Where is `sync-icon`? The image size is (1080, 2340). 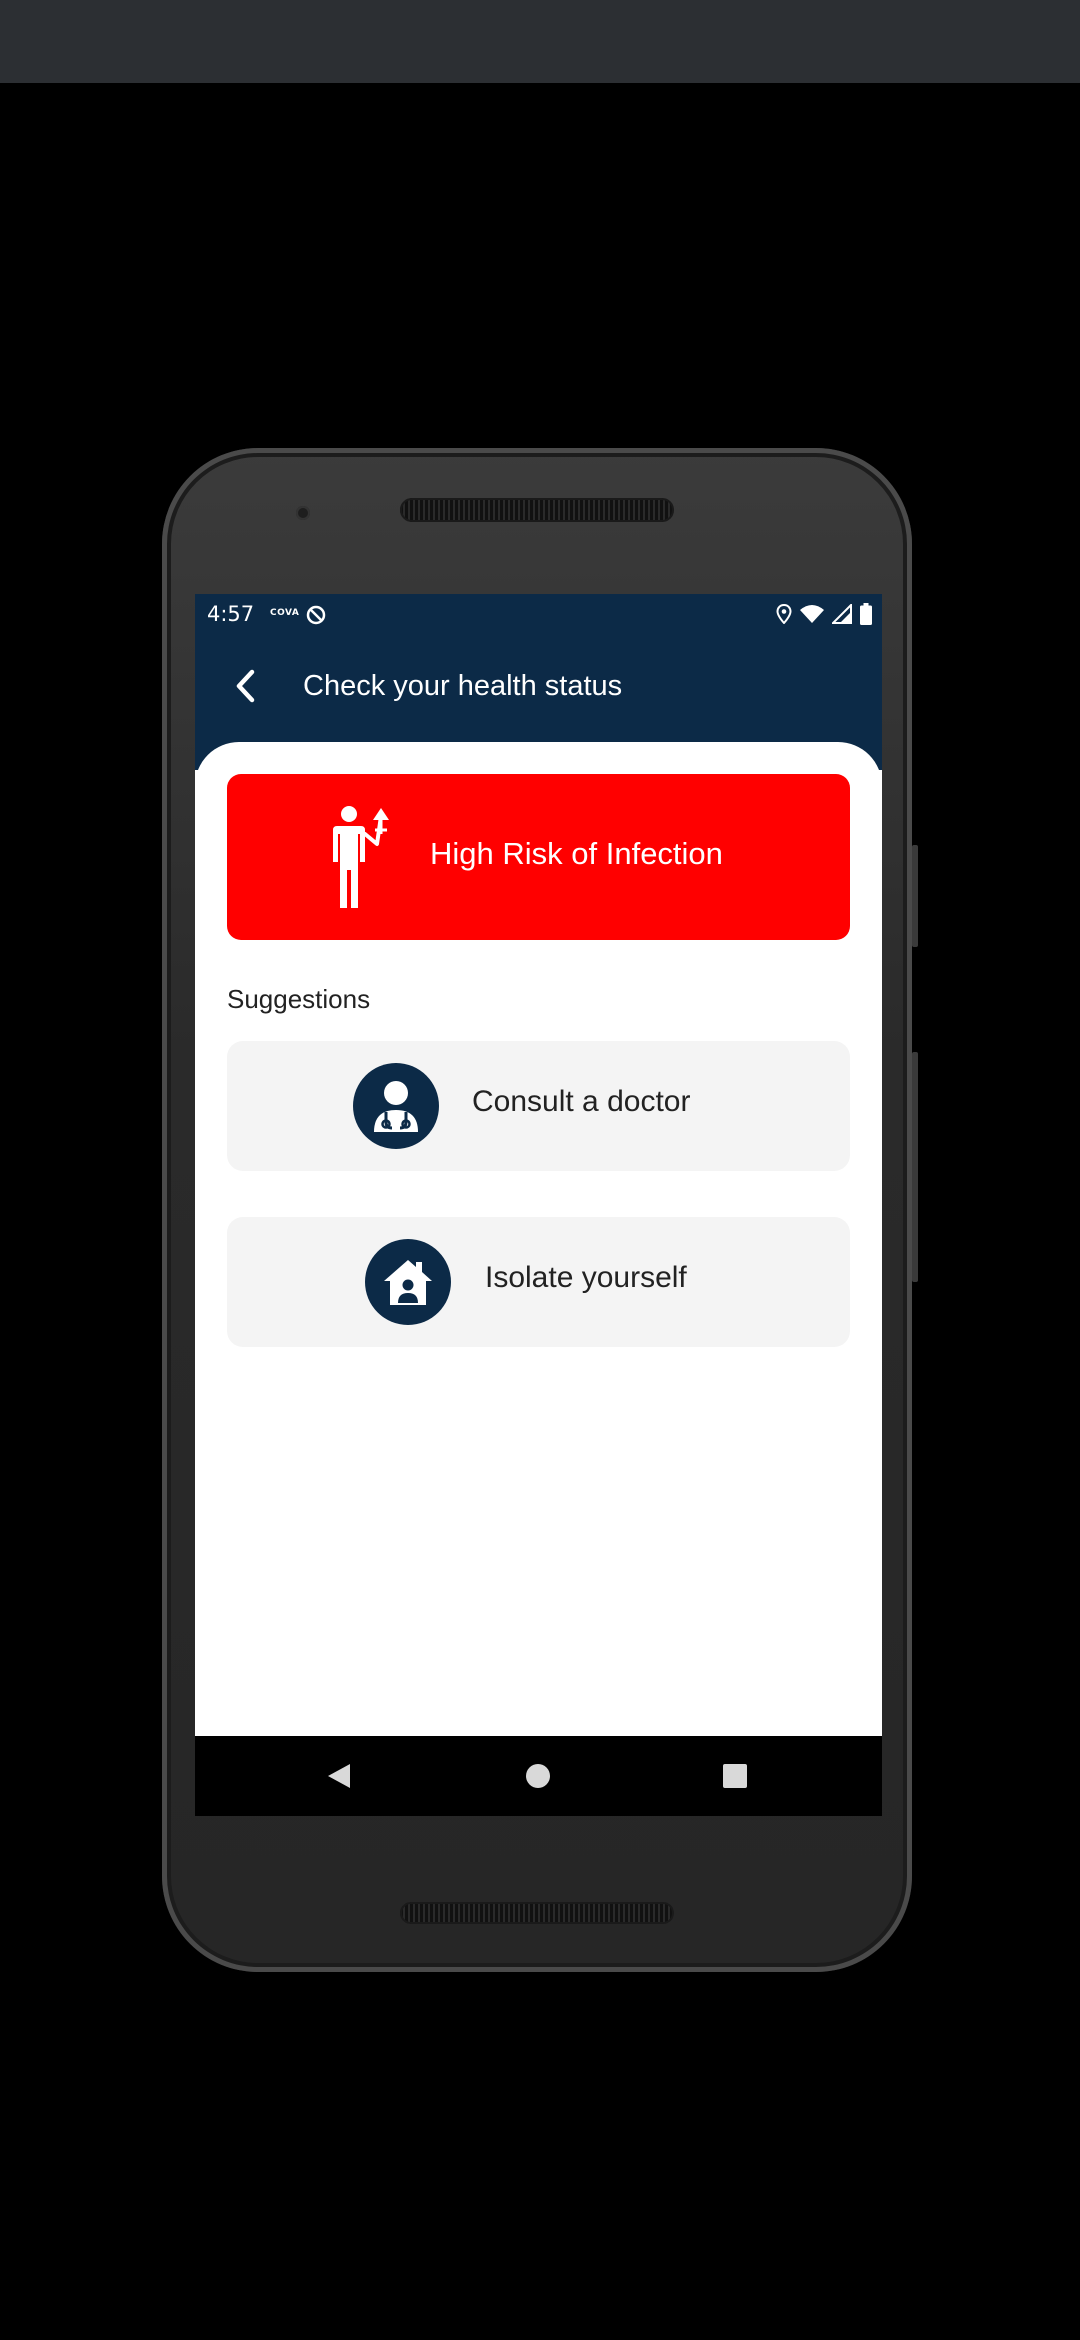
sync-icon is located at coordinates (316, 617).